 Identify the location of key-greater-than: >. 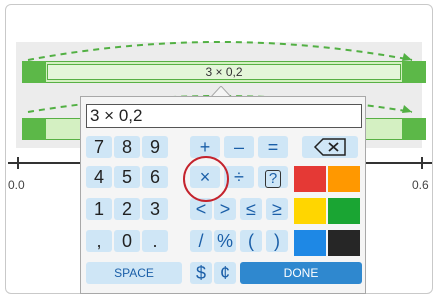
(225, 209).